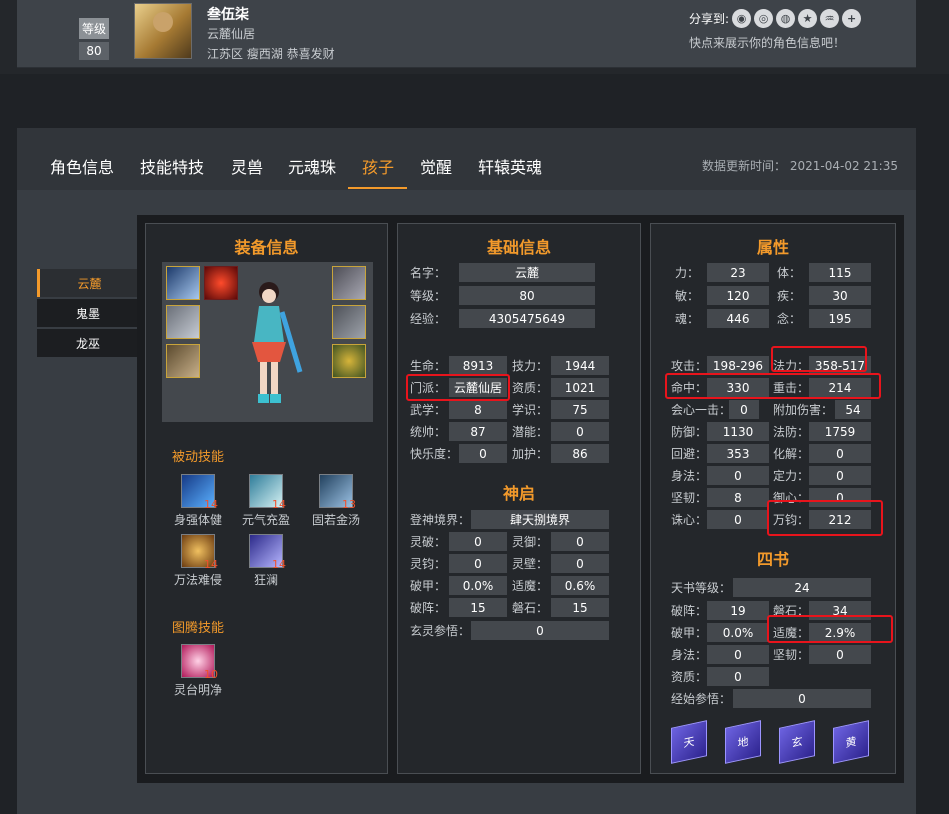 Image resolution: width=949 pixels, height=814 pixels. I want to click on stat-value: 86, so click(580, 453).